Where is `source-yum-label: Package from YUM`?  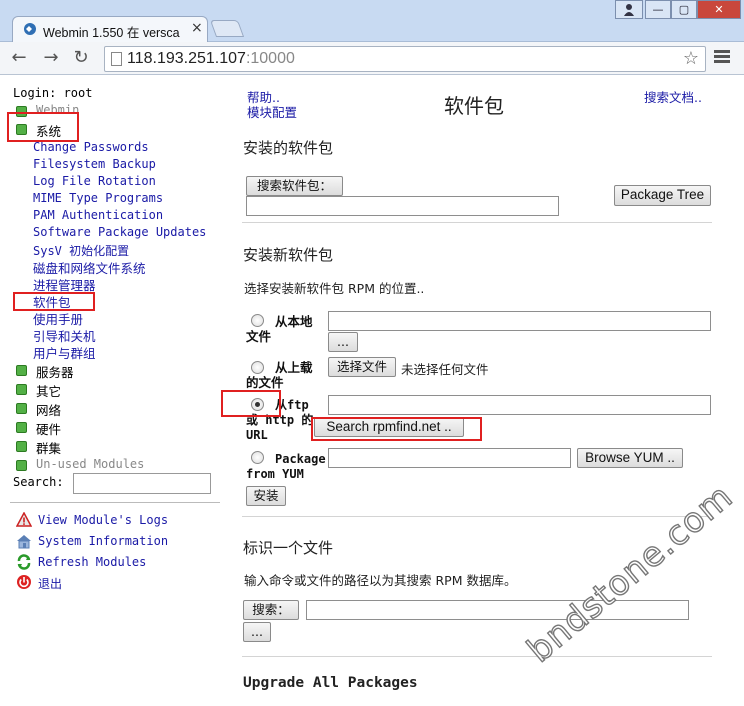 source-yum-label: Package from YUM is located at coordinates (286, 466).